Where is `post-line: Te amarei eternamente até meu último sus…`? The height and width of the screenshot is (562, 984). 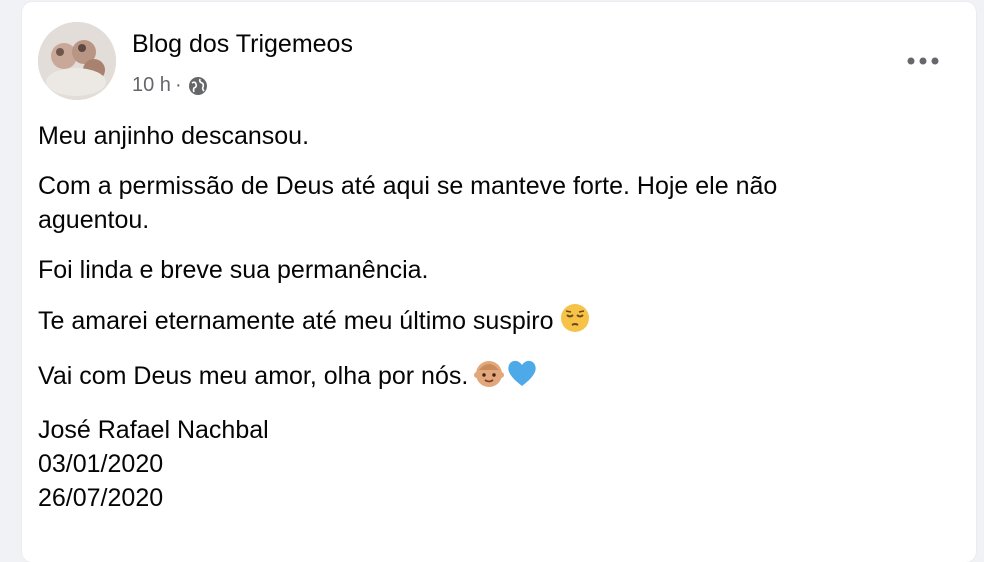
post-line: Te amarei eternamente até meu último sus… is located at coordinates (488, 322).